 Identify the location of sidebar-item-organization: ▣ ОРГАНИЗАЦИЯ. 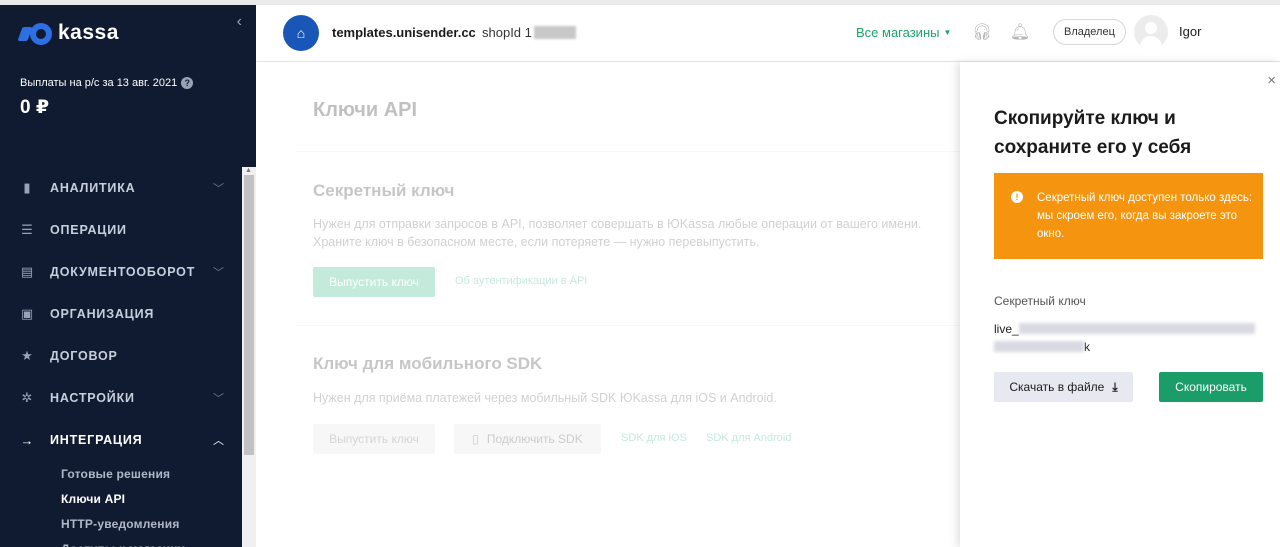
(121, 314).